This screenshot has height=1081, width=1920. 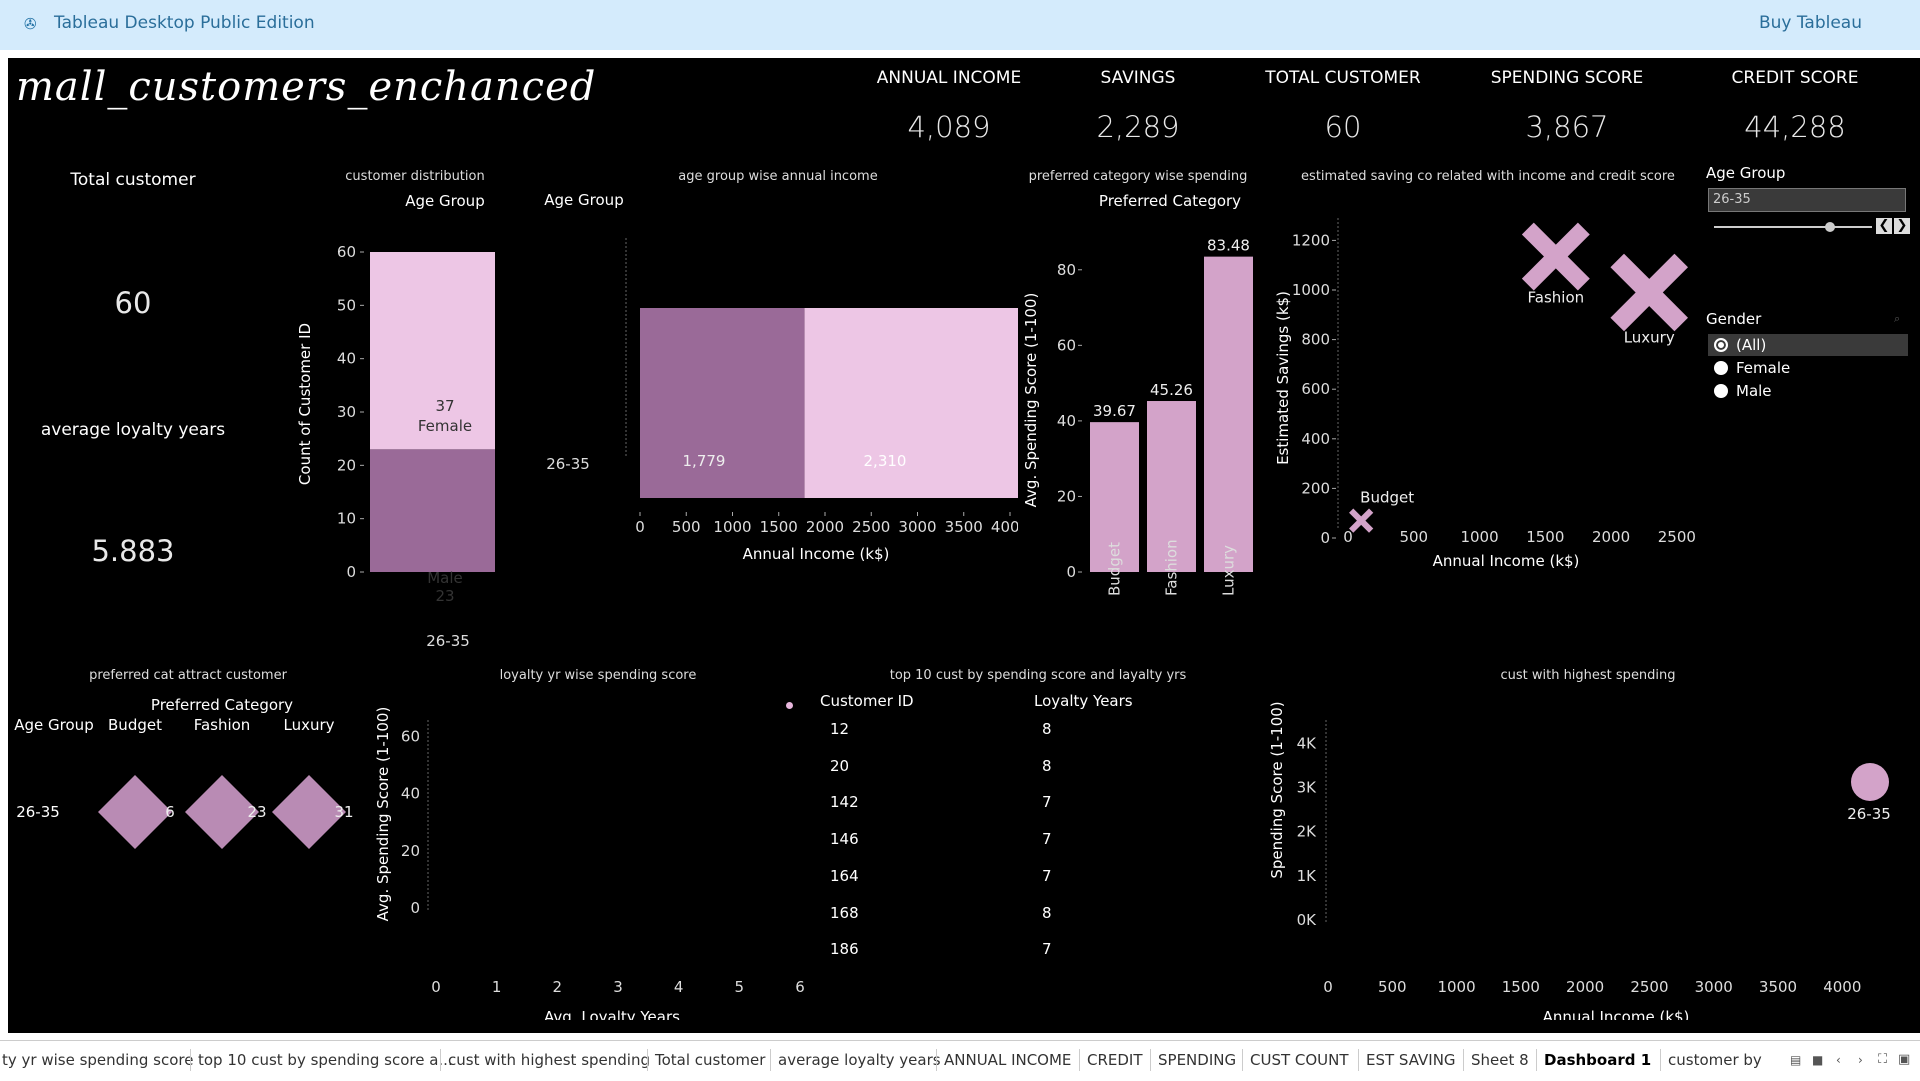 I want to click on x-axis-title: Avg. Loyalty Years, so click(x=612, y=1014).